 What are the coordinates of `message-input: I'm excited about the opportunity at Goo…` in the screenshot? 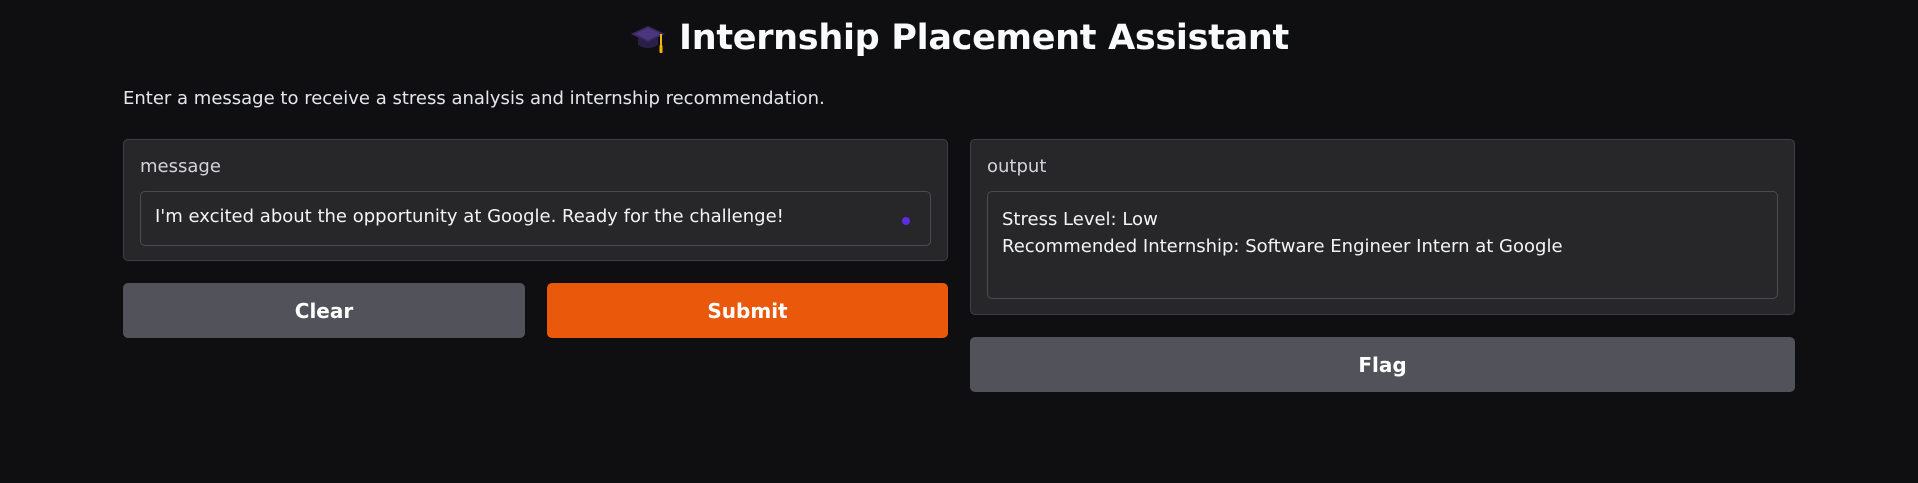 It's located at (535, 218).